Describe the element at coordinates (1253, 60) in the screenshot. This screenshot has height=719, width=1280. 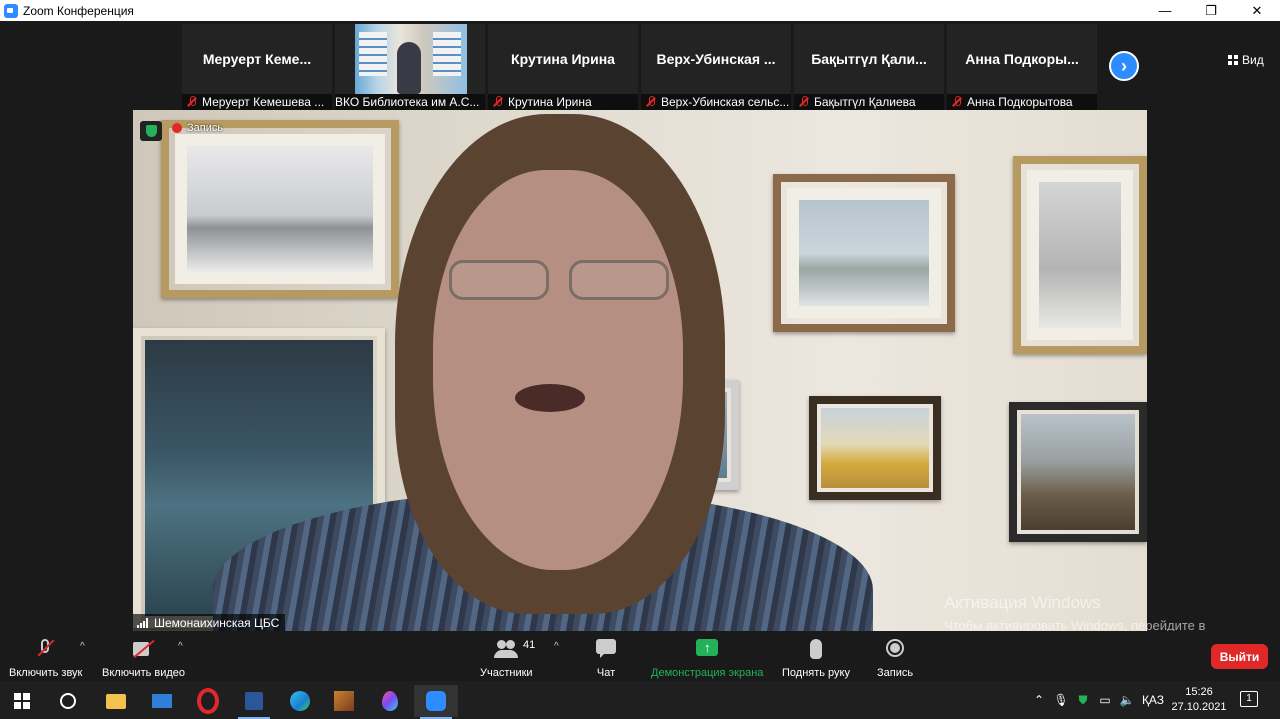
I see `view-button-label: Вид` at that location.